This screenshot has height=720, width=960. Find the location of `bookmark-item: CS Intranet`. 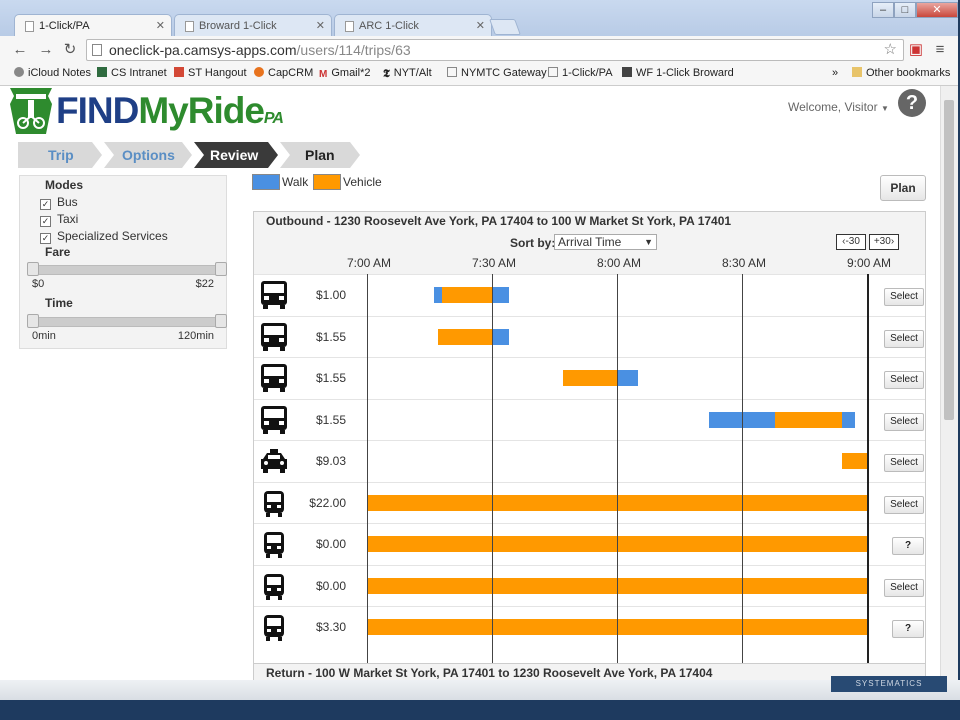

bookmark-item: CS Intranet is located at coordinates (132, 73).